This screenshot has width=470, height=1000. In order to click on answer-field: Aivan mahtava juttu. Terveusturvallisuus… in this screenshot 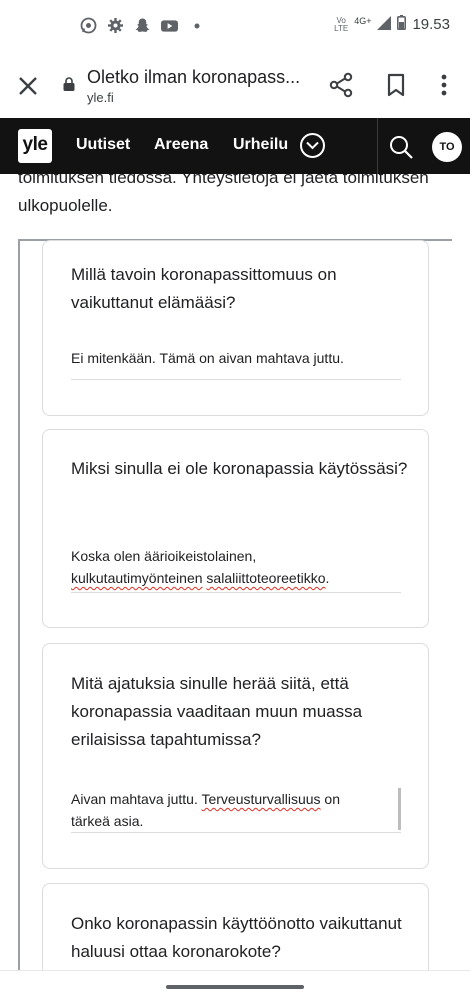, I will do `click(236, 810)`.